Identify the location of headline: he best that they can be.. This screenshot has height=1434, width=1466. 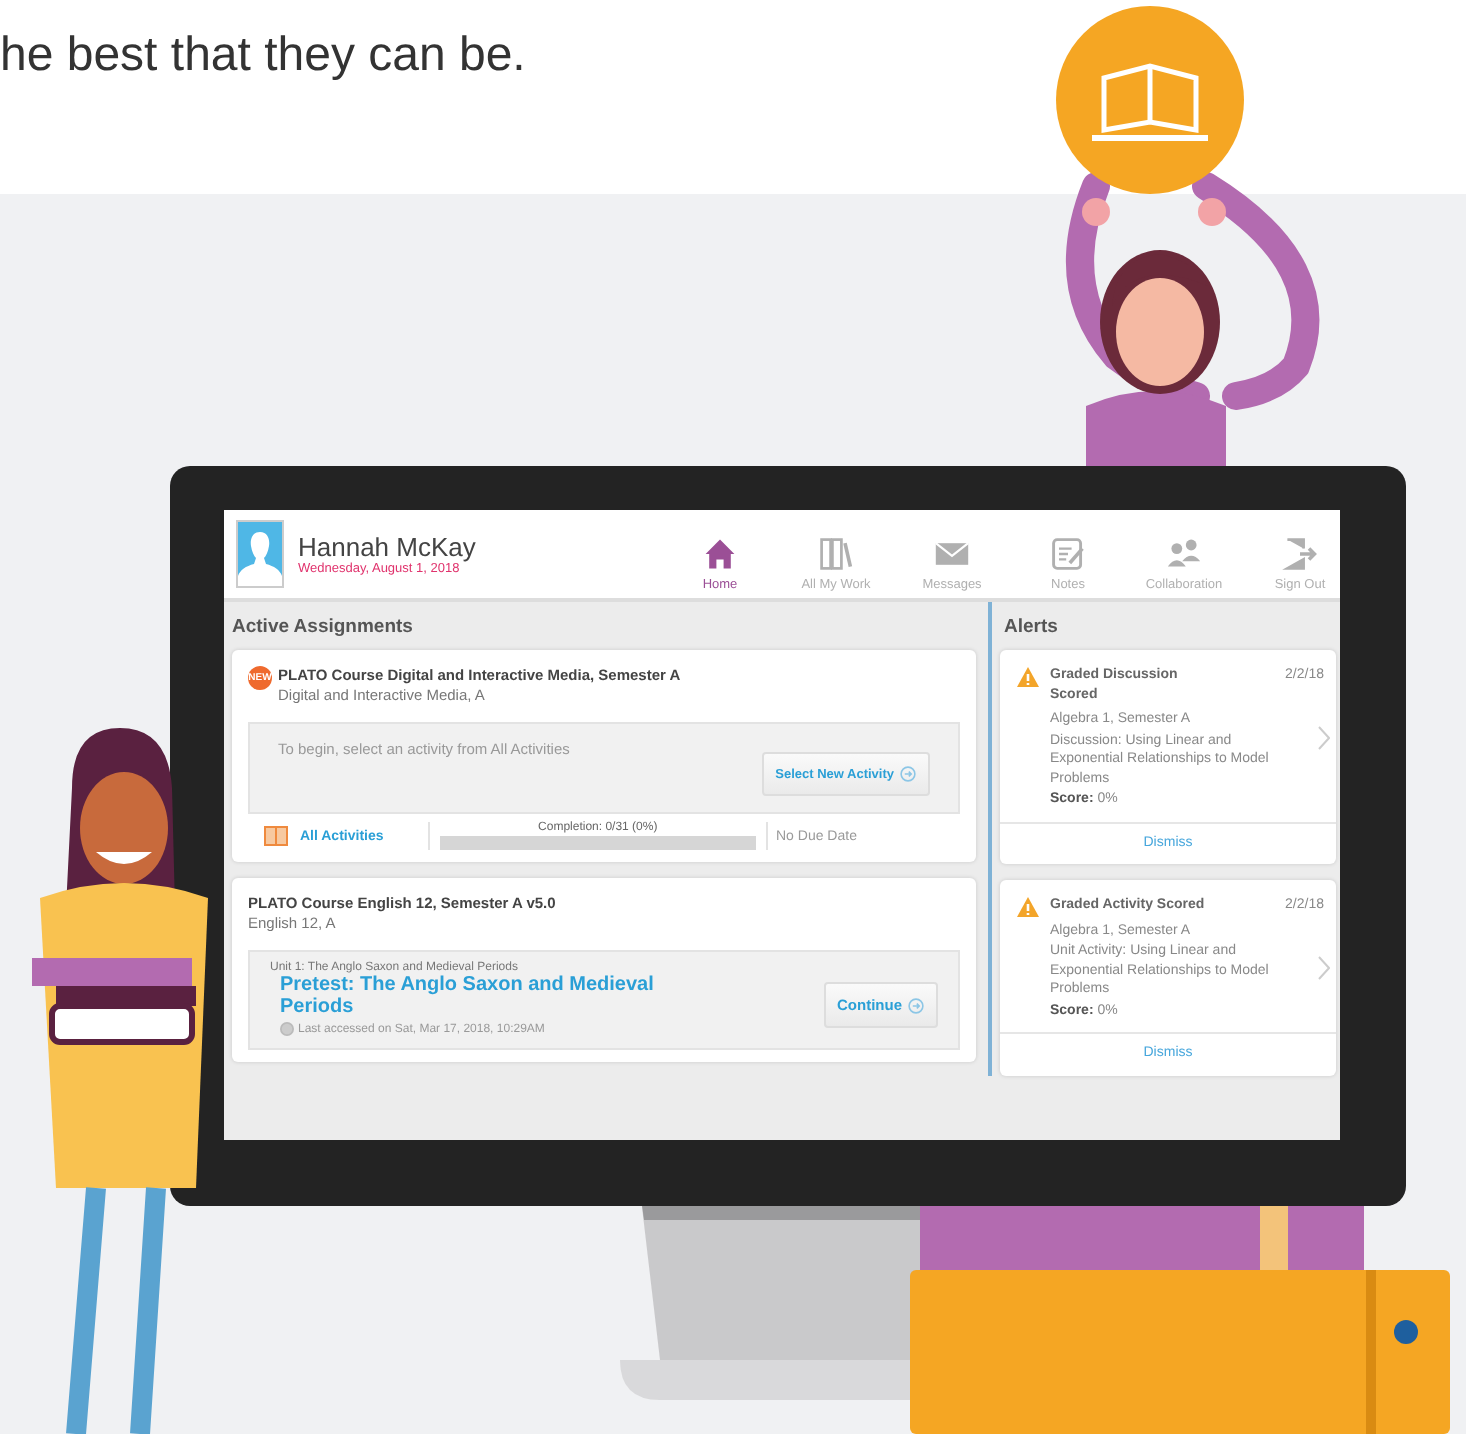
(263, 56).